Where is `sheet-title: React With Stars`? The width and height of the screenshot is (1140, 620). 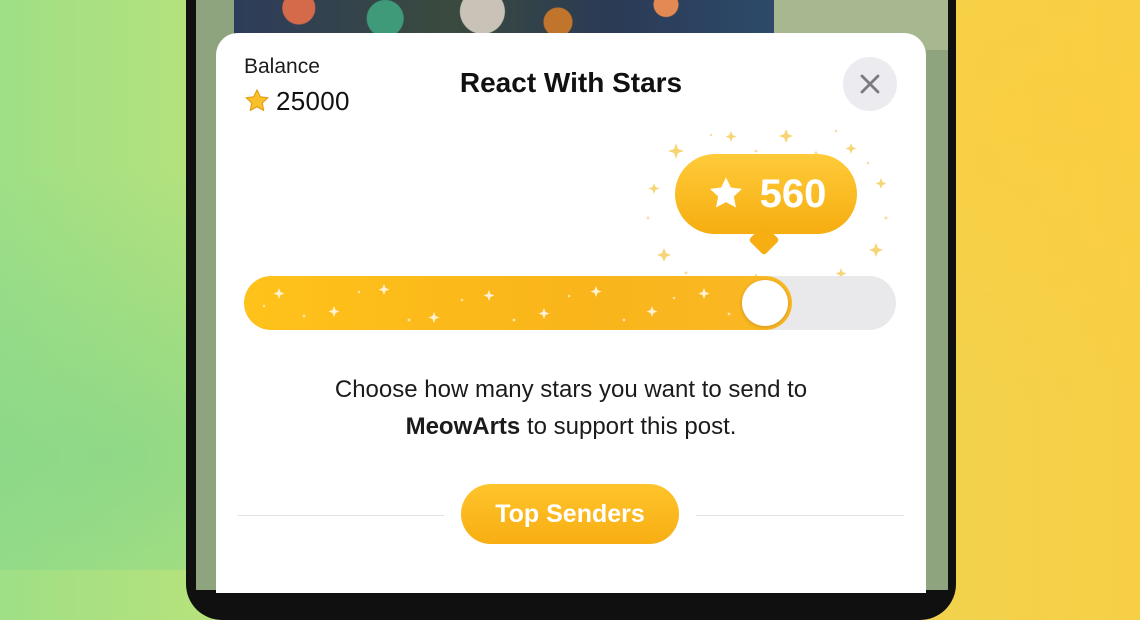
sheet-title: React With Stars is located at coordinates (571, 82).